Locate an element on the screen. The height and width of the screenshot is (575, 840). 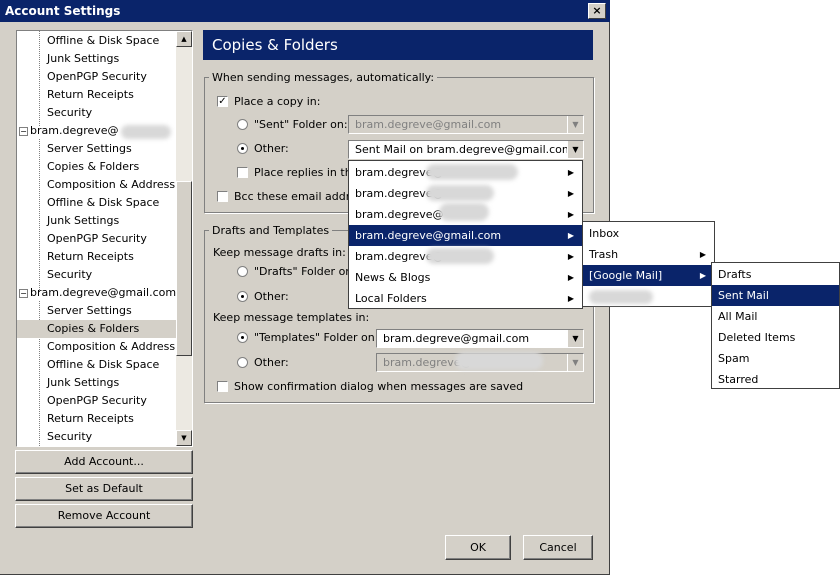
other-folder-select: Sent Mail on bram.degreve@gmail.com ▼ is located at coordinates (466, 149).